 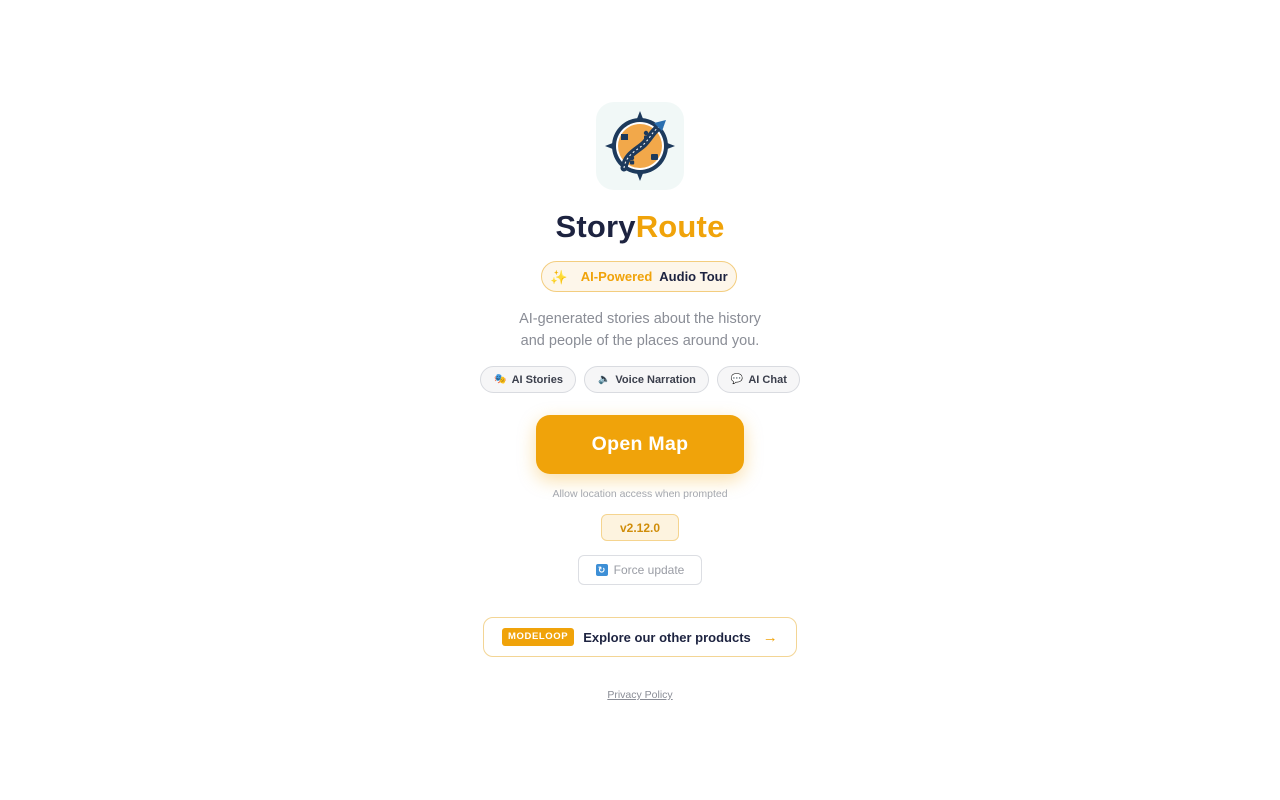 What do you see at coordinates (538, 637) in the screenshot?
I see `modeloop-brand-label: MODELOOP` at bounding box center [538, 637].